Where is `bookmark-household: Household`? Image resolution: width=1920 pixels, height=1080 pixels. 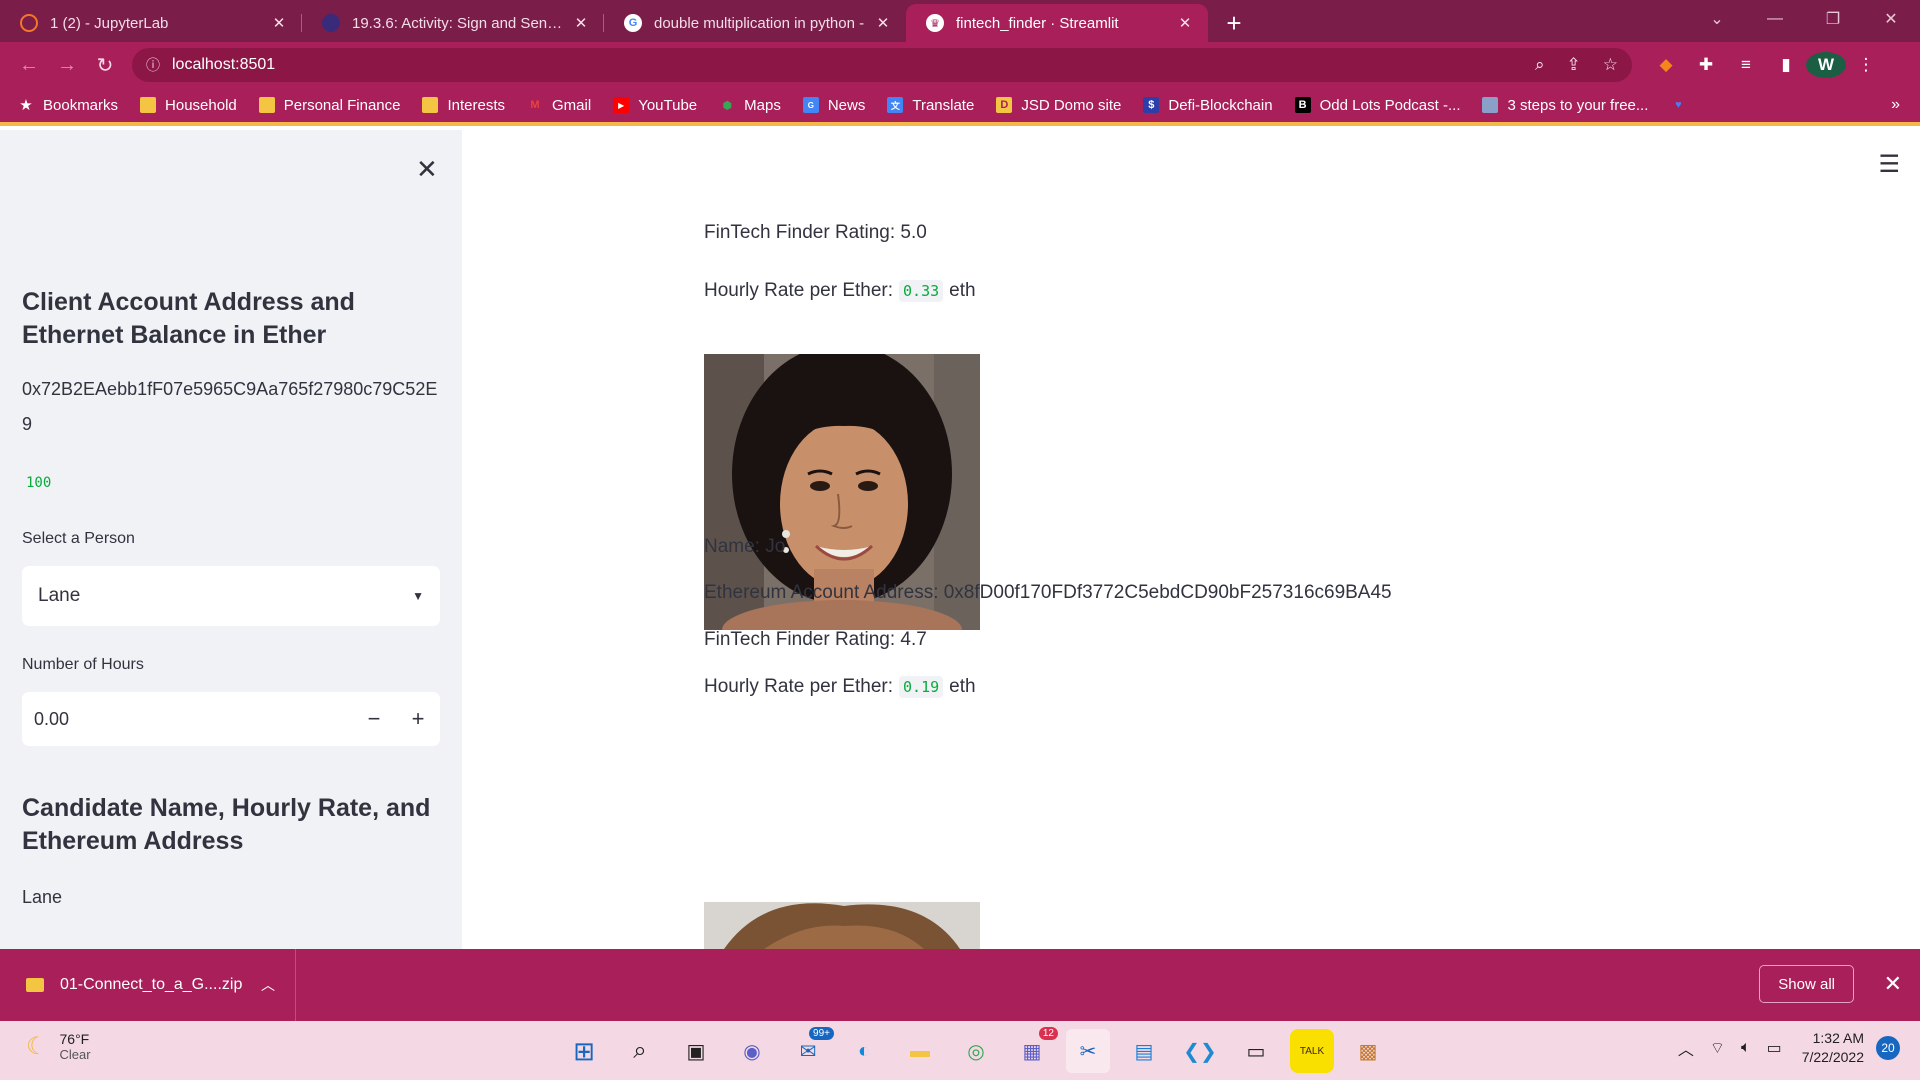 bookmark-household: Household is located at coordinates (188, 105).